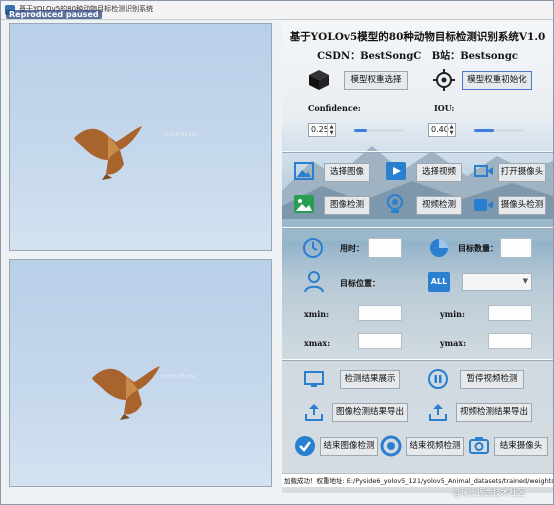 This screenshot has height=505, width=554. Describe the element at coordinates (522, 172) in the screenshot. I see `open-camera-button: 打开摄像头` at that location.